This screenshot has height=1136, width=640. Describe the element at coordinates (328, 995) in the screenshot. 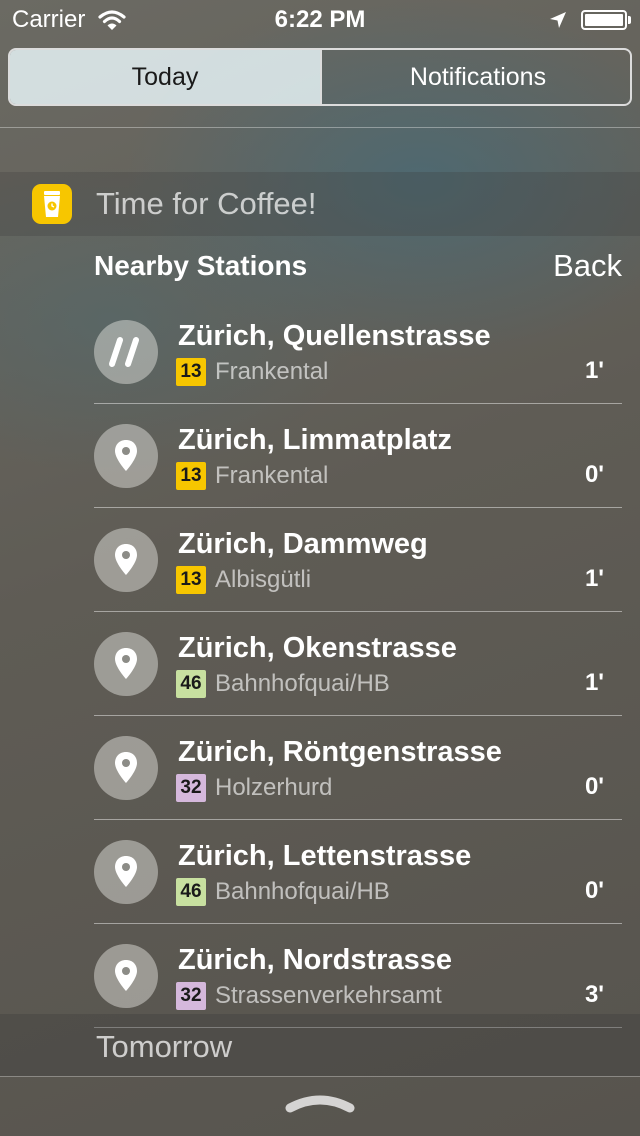

I see `destination-label: Strassenverkehrsamt` at that location.